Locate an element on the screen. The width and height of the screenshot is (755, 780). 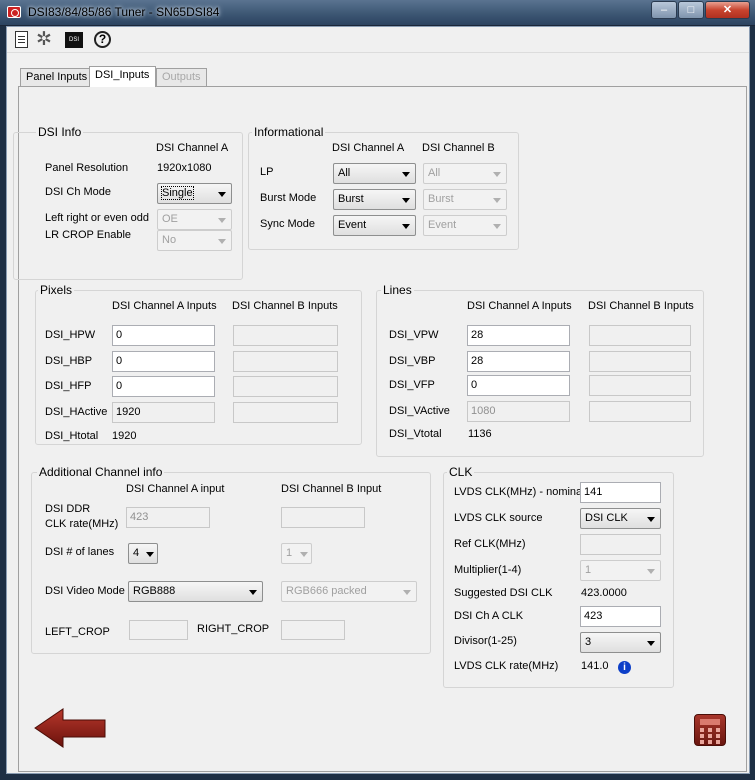
help-icon: ? is located at coordinates (102, 39).